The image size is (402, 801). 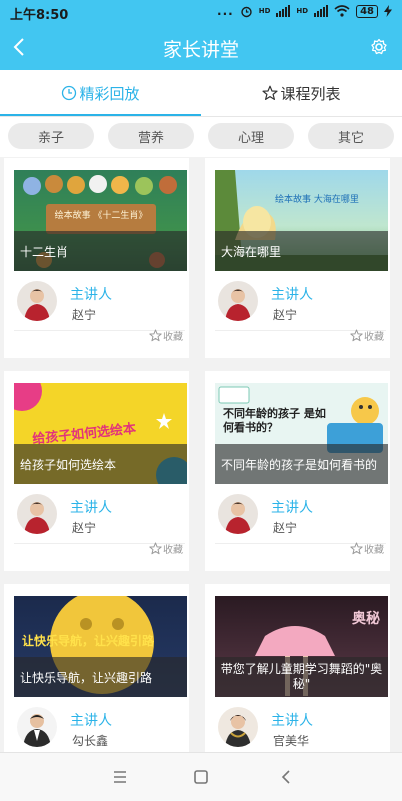 I want to click on course-card: 绘本故事 《十二生肖》 十二生肖 主讲人 赵宁 收藏, so click(x=96, y=258).